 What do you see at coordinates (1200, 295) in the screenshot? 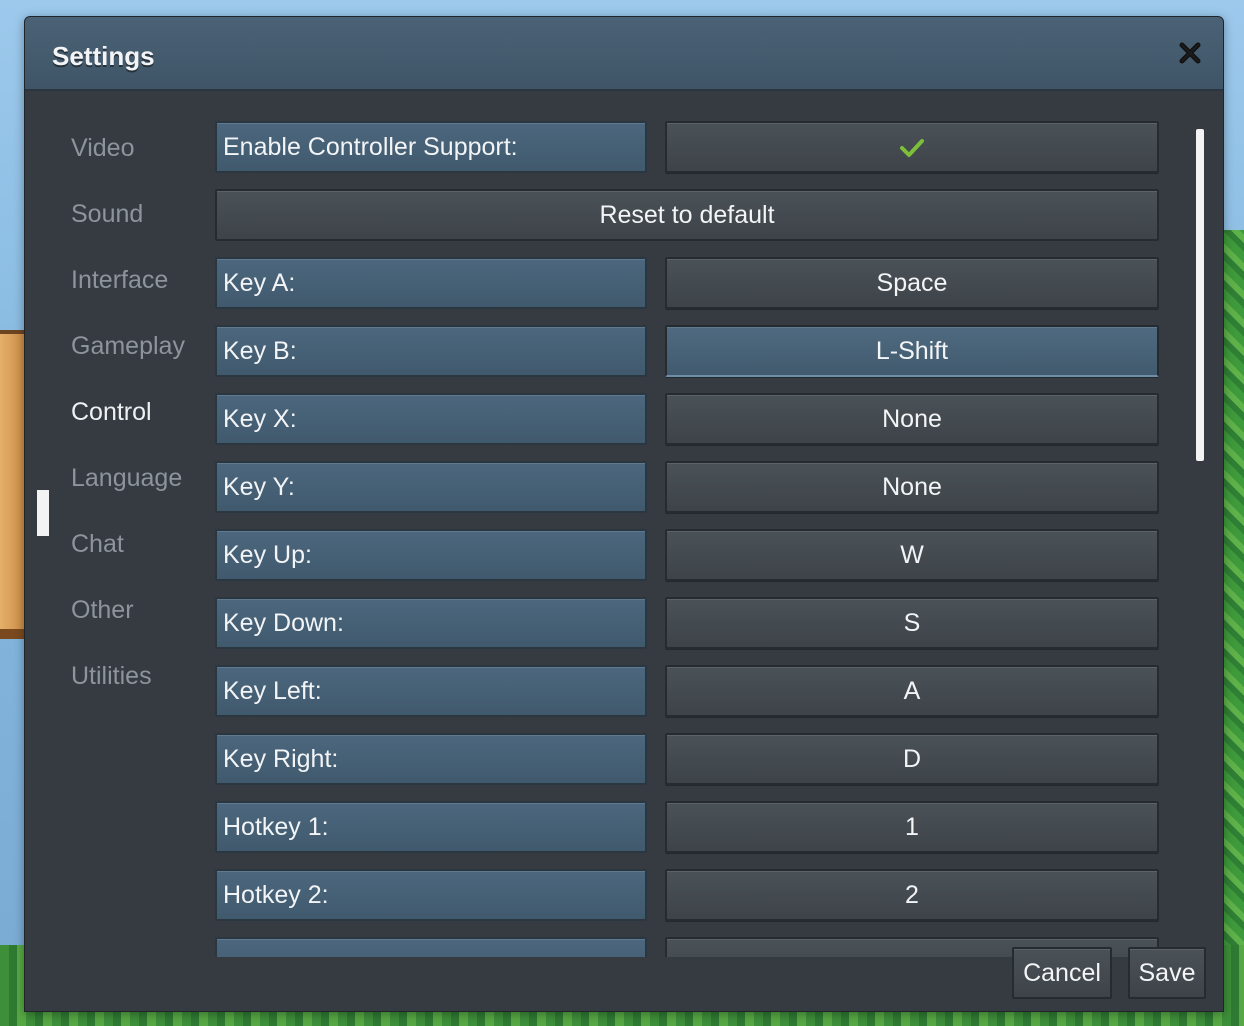
I see `content-scrollbar` at bounding box center [1200, 295].